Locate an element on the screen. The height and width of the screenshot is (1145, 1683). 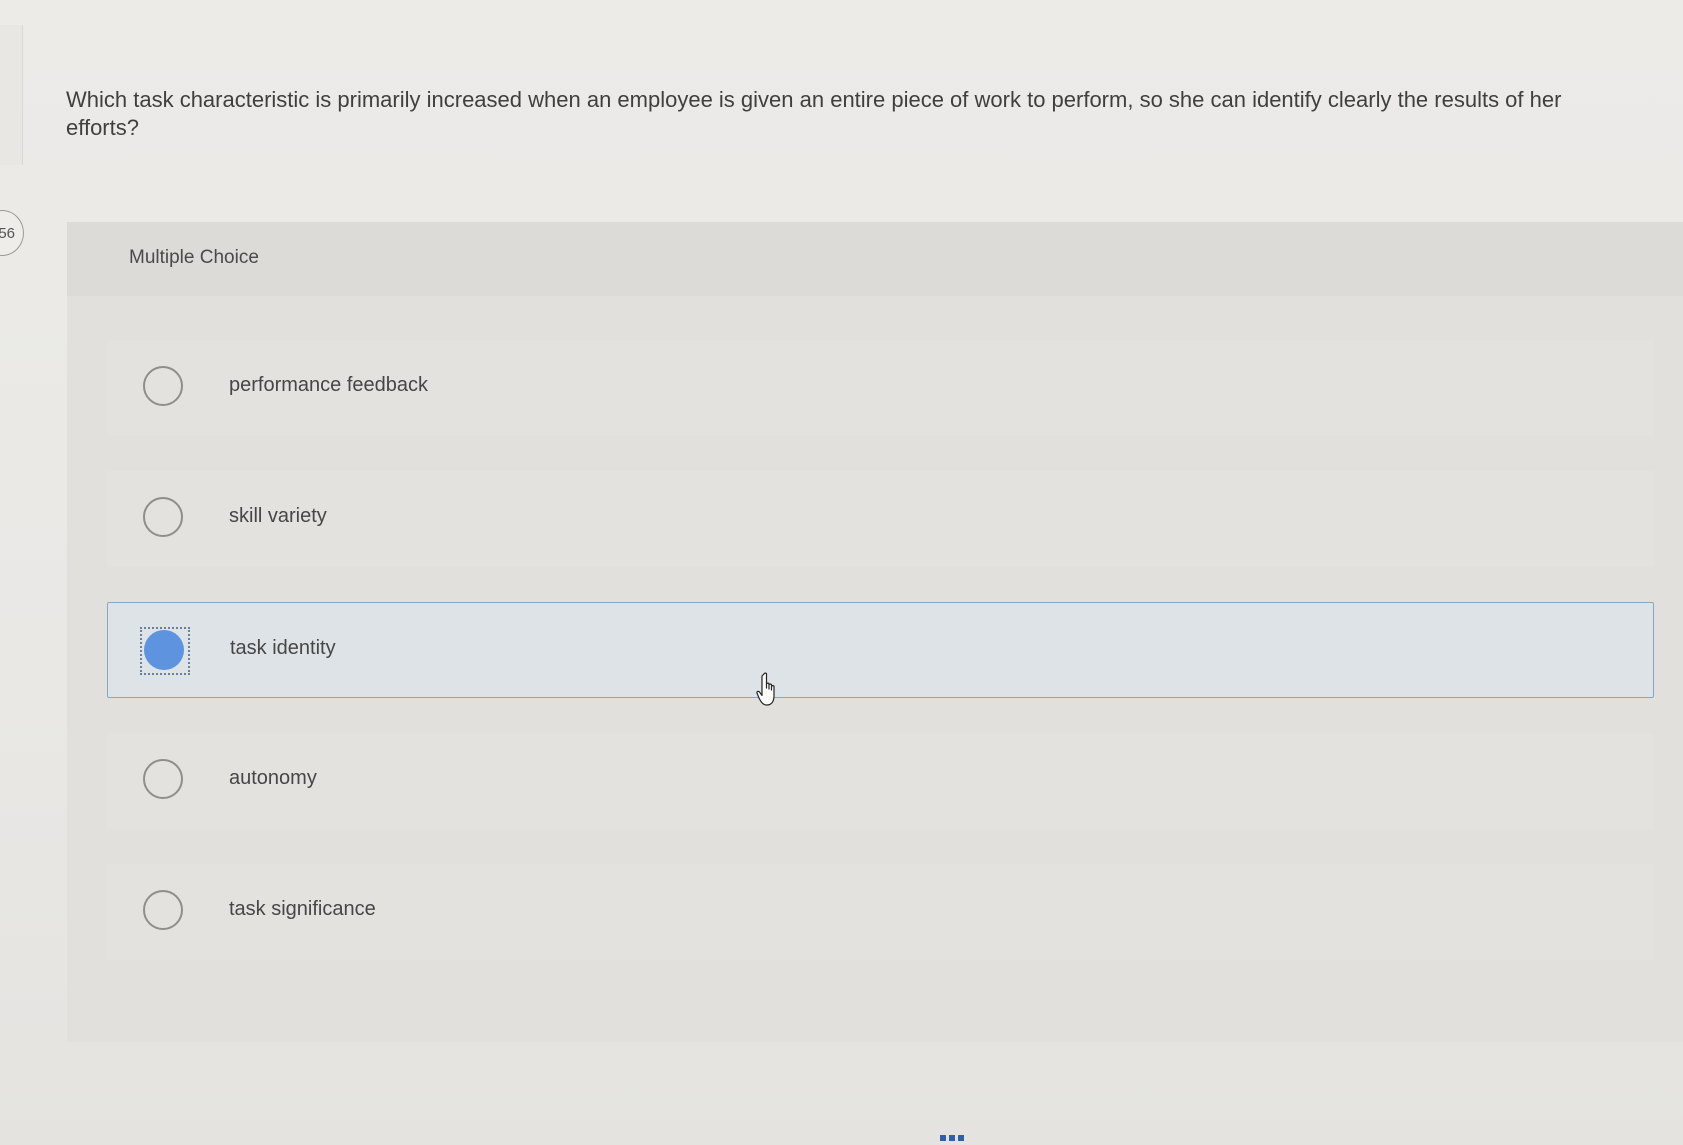
option-label: performance feedback is located at coordinates (329, 385).